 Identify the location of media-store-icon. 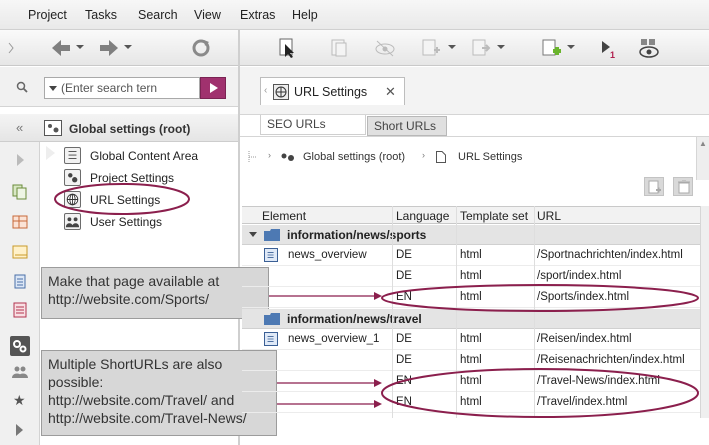
(20, 252).